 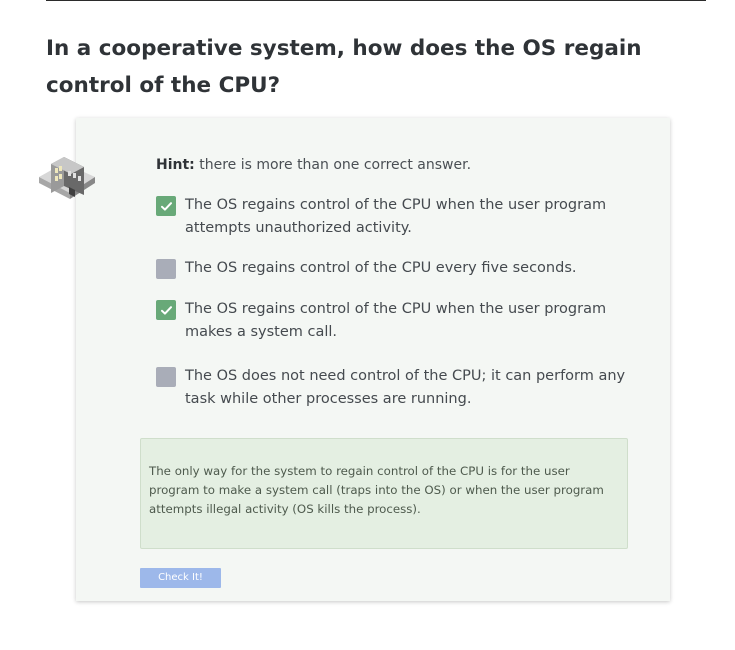 I want to click on check-it-button: Check It!, so click(x=180, y=578).